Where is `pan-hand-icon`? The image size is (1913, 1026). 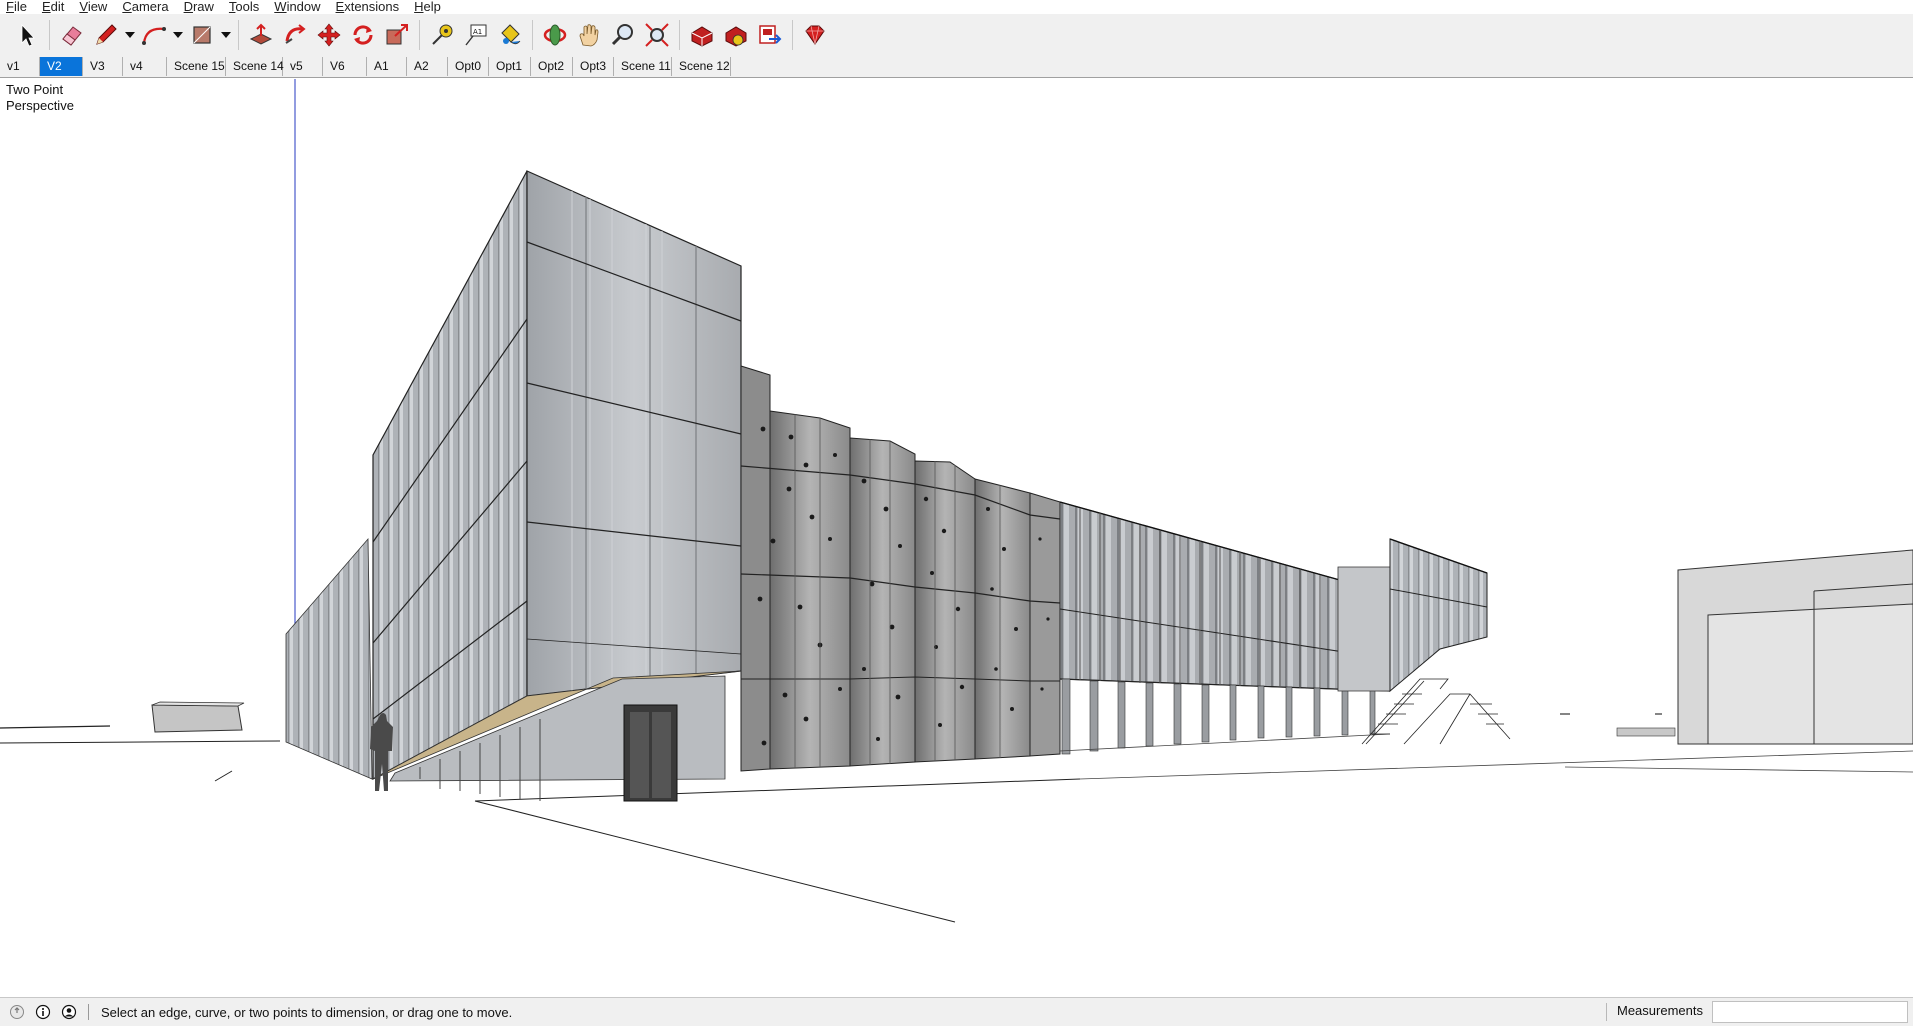 pan-hand-icon is located at coordinates (589, 35).